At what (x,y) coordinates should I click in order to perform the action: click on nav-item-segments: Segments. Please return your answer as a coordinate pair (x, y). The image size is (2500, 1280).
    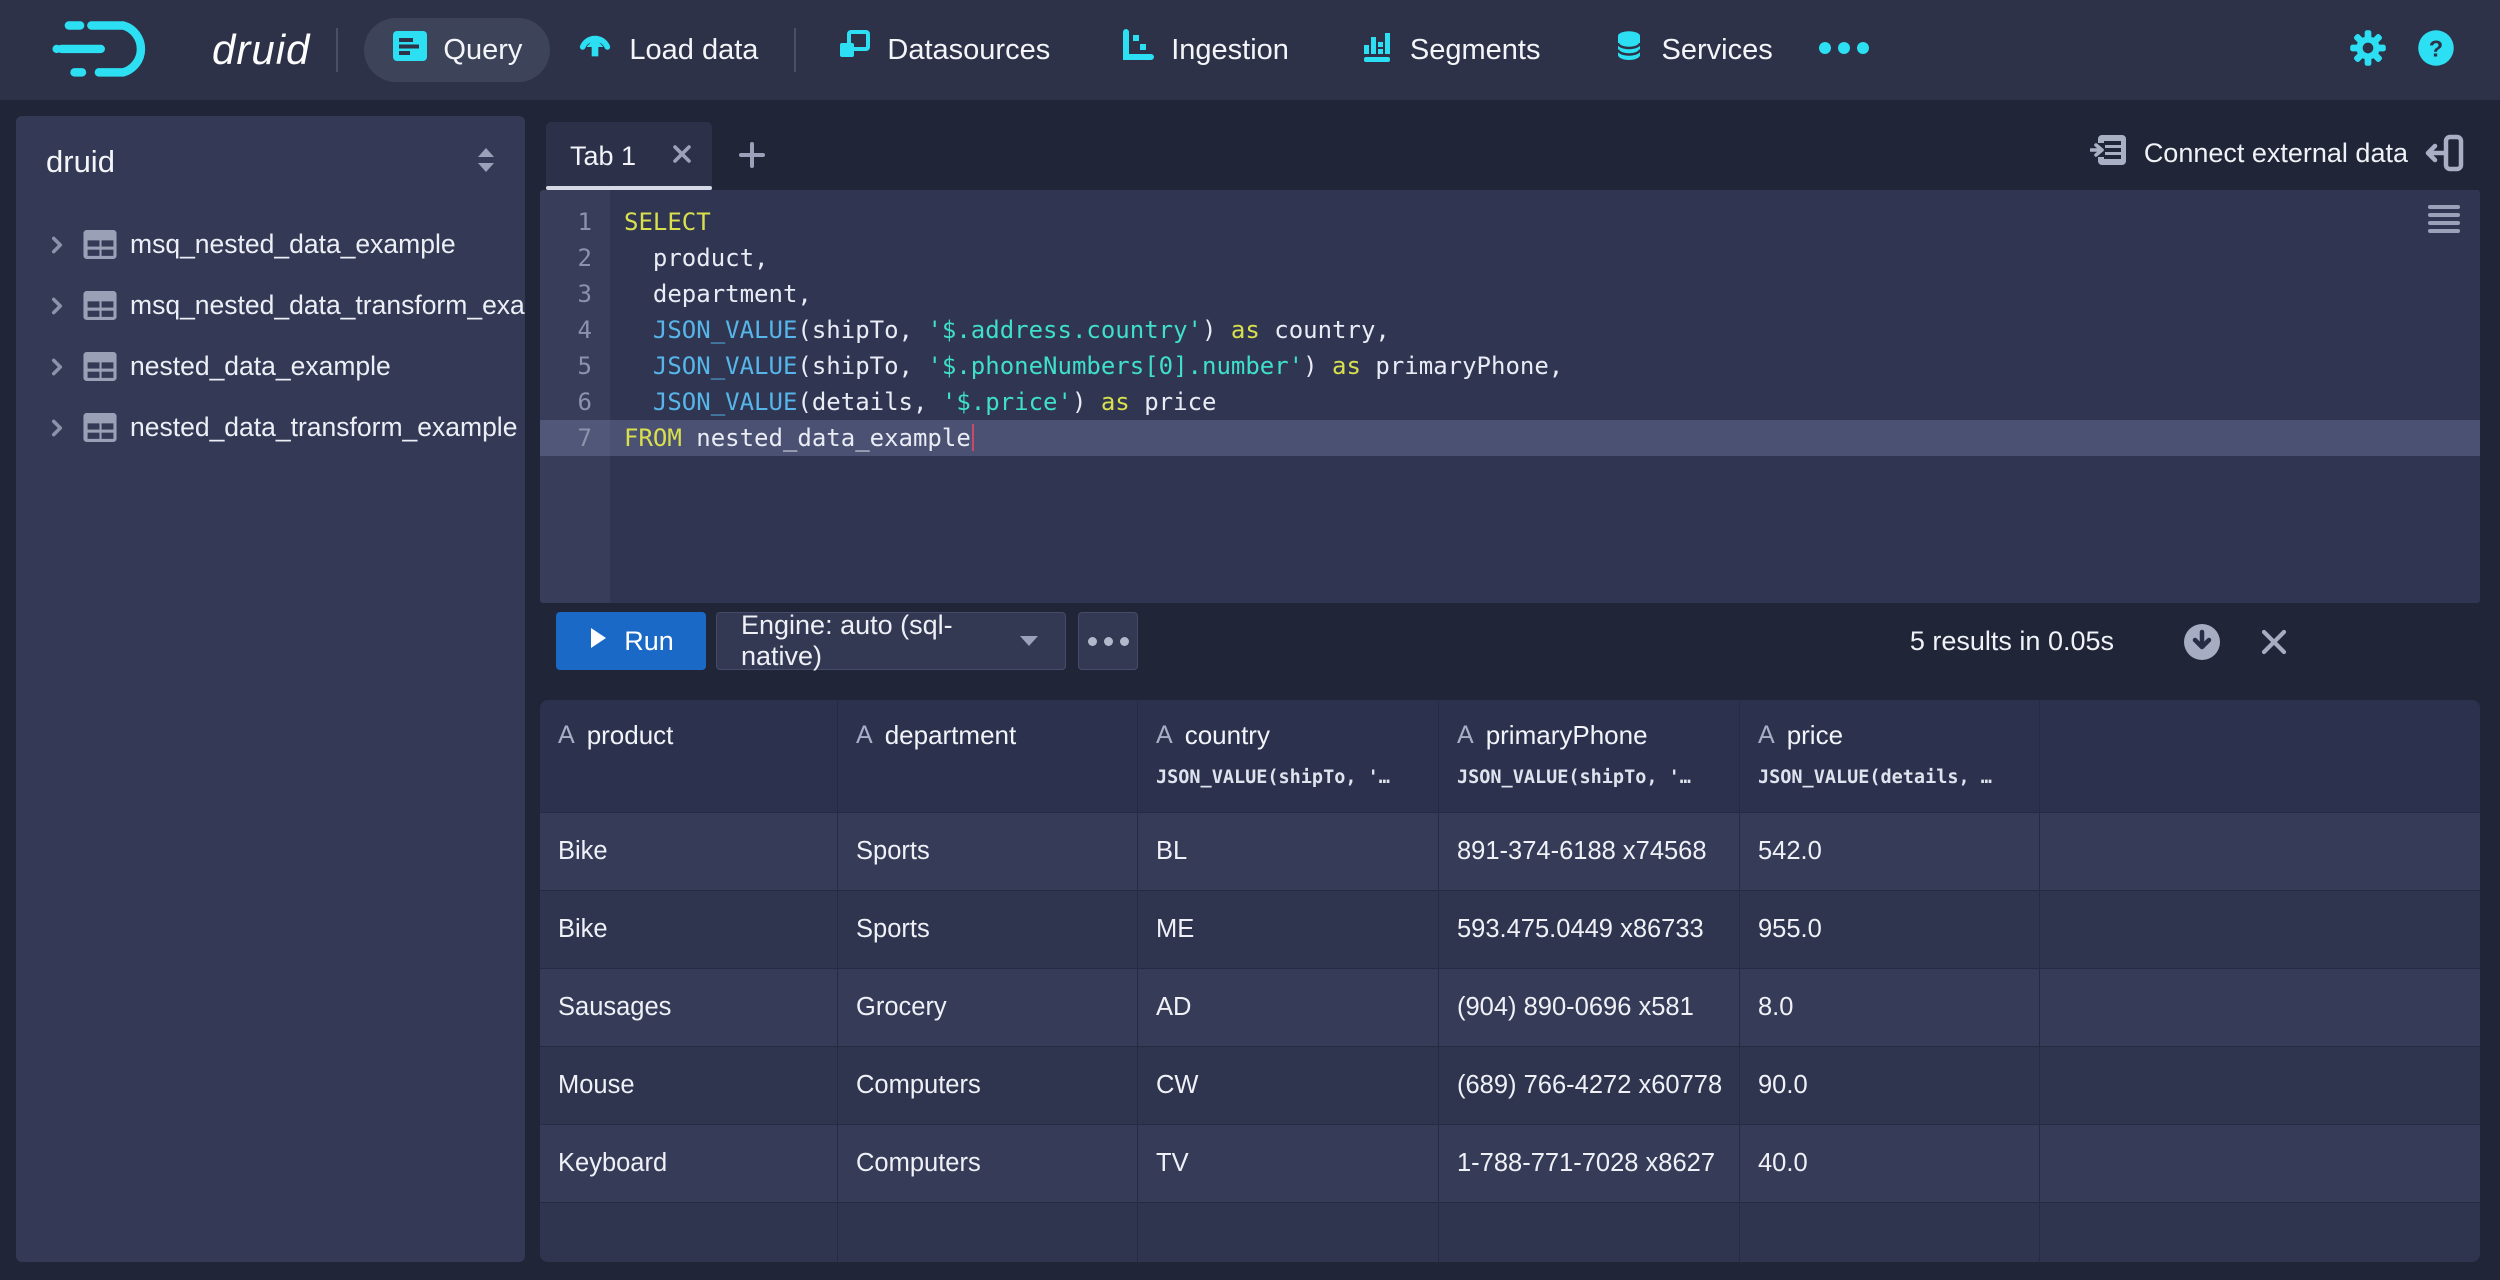
    Looking at the image, I should click on (1450, 50).